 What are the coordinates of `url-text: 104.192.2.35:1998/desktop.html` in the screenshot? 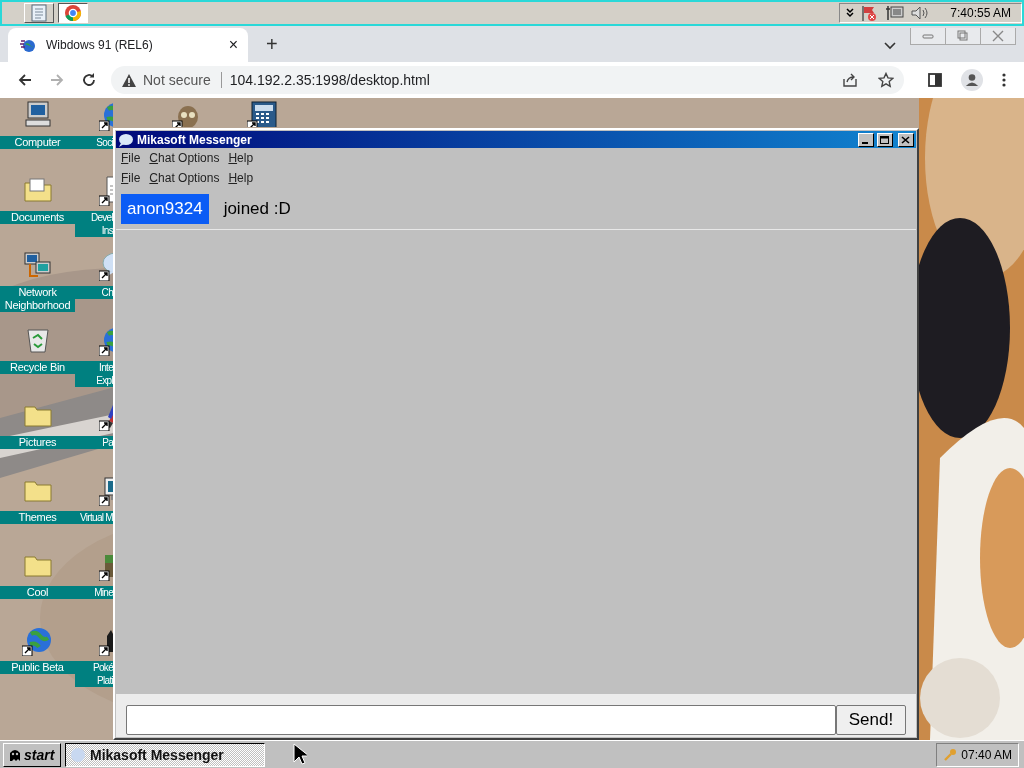 It's located at (329, 80).